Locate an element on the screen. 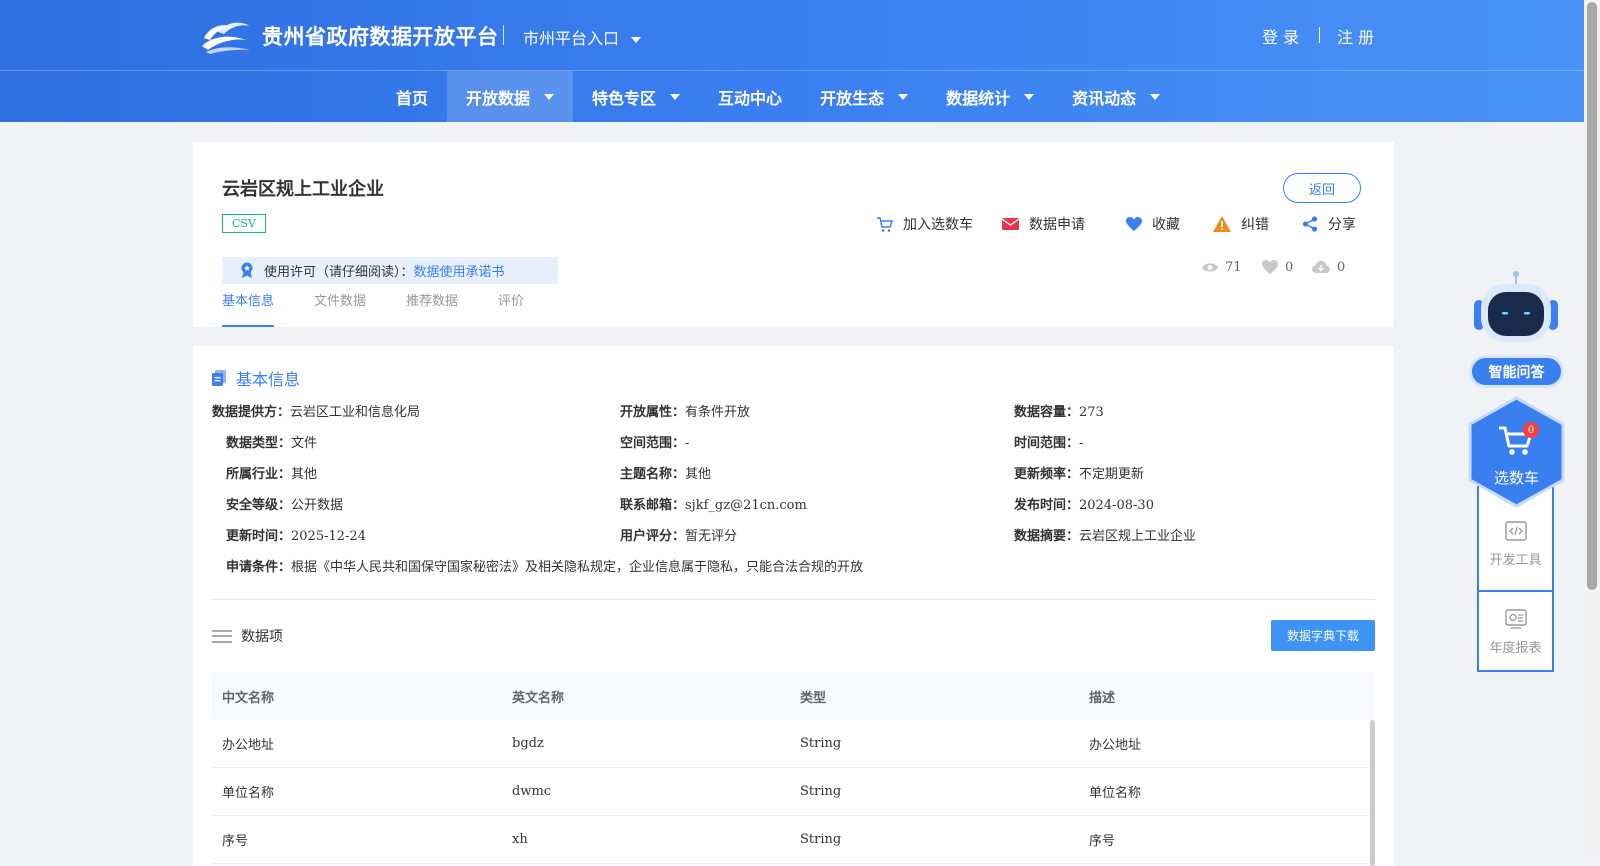  warning-icon is located at coordinates (1222, 224).